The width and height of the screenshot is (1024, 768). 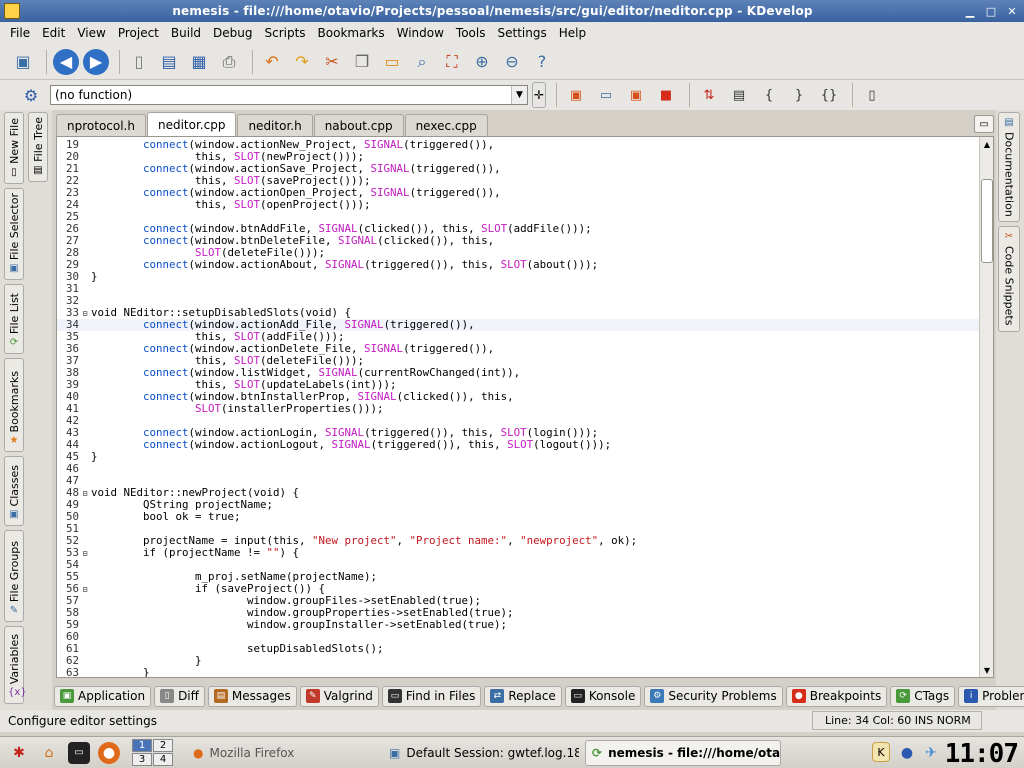 I want to click on scroll-up-icon: ▲, so click(x=986, y=144).